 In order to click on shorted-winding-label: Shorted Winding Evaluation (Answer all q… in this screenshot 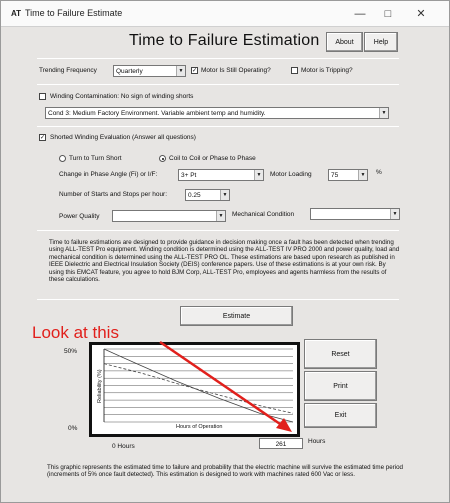, I will do `click(123, 137)`.